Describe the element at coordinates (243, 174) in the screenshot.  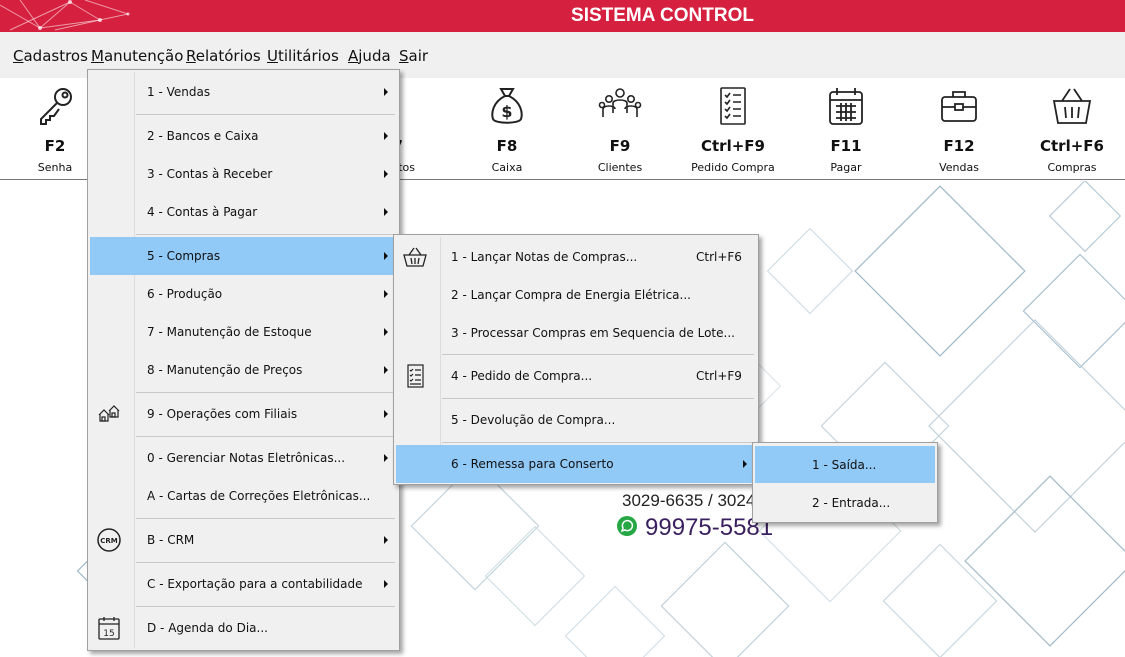
I see `menu-item-contas-a-receber: 3 - Contas à Receber` at that location.